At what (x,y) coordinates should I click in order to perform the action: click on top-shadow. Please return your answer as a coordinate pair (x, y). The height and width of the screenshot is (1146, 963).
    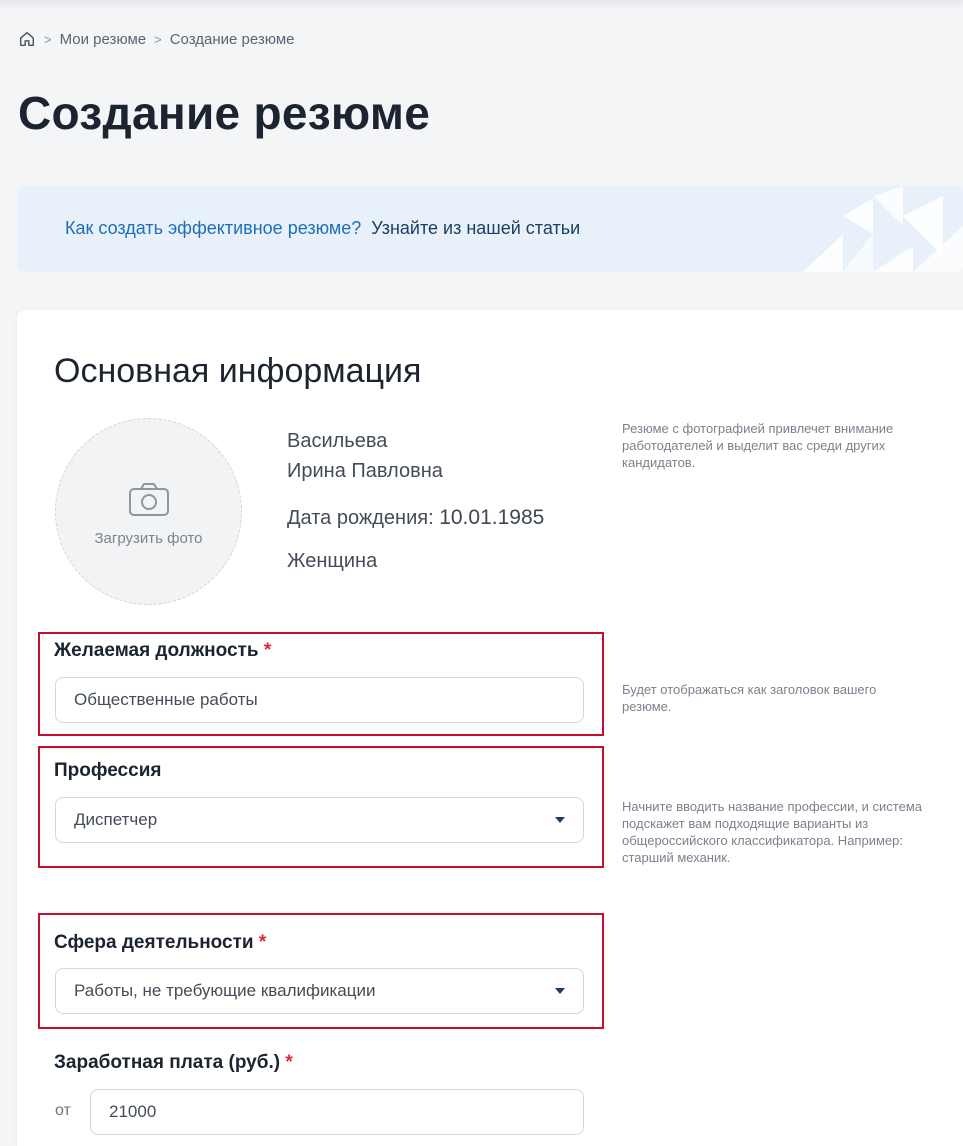
    Looking at the image, I should click on (481, 5).